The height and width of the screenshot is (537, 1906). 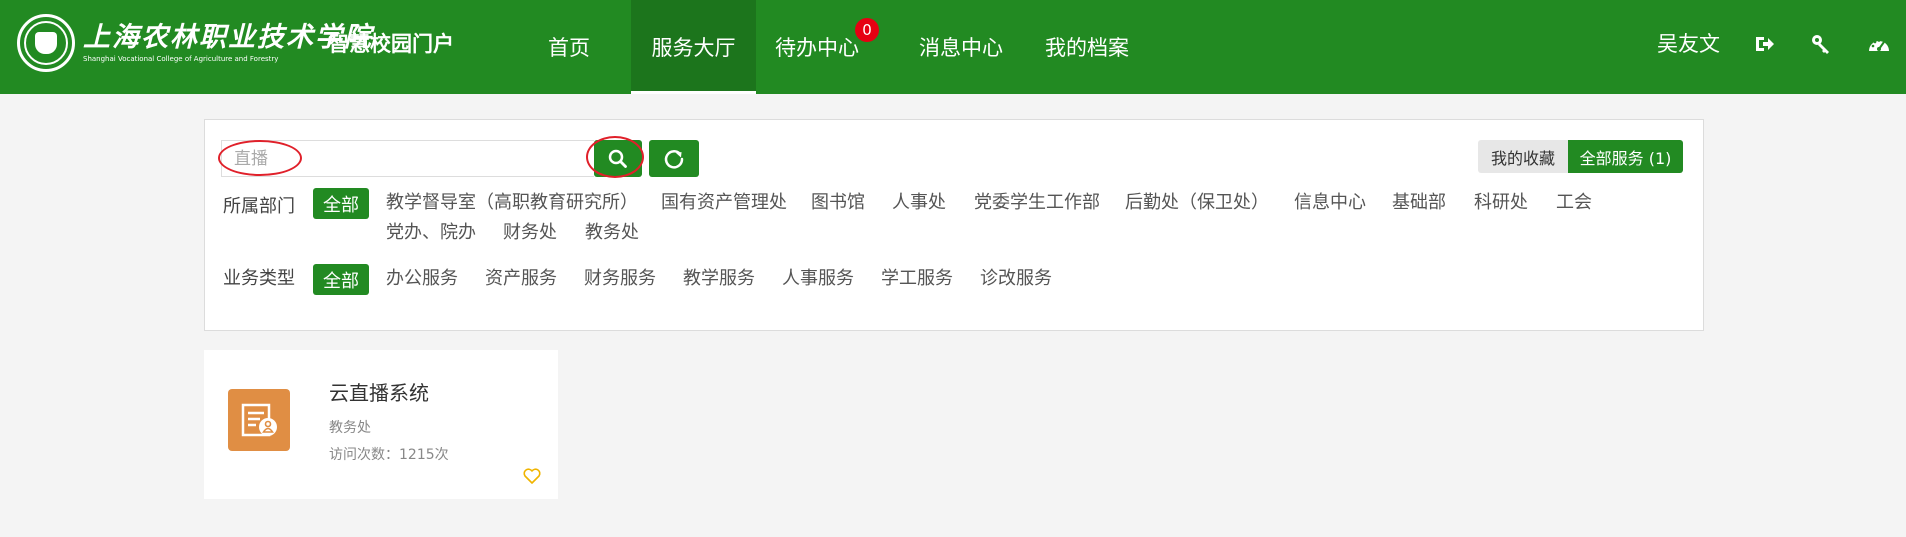 I want to click on tab-all-services: 全部服务 (1), so click(x=1625, y=156).